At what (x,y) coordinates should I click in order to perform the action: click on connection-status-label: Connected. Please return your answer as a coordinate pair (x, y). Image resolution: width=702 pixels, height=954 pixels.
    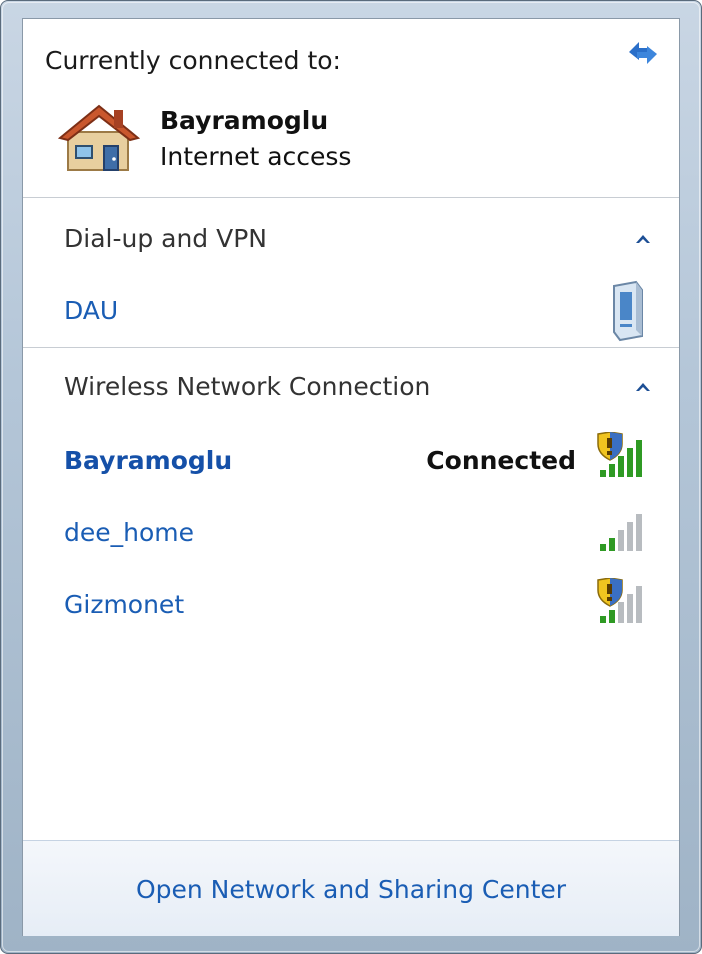
    Looking at the image, I should click on (501, 460).